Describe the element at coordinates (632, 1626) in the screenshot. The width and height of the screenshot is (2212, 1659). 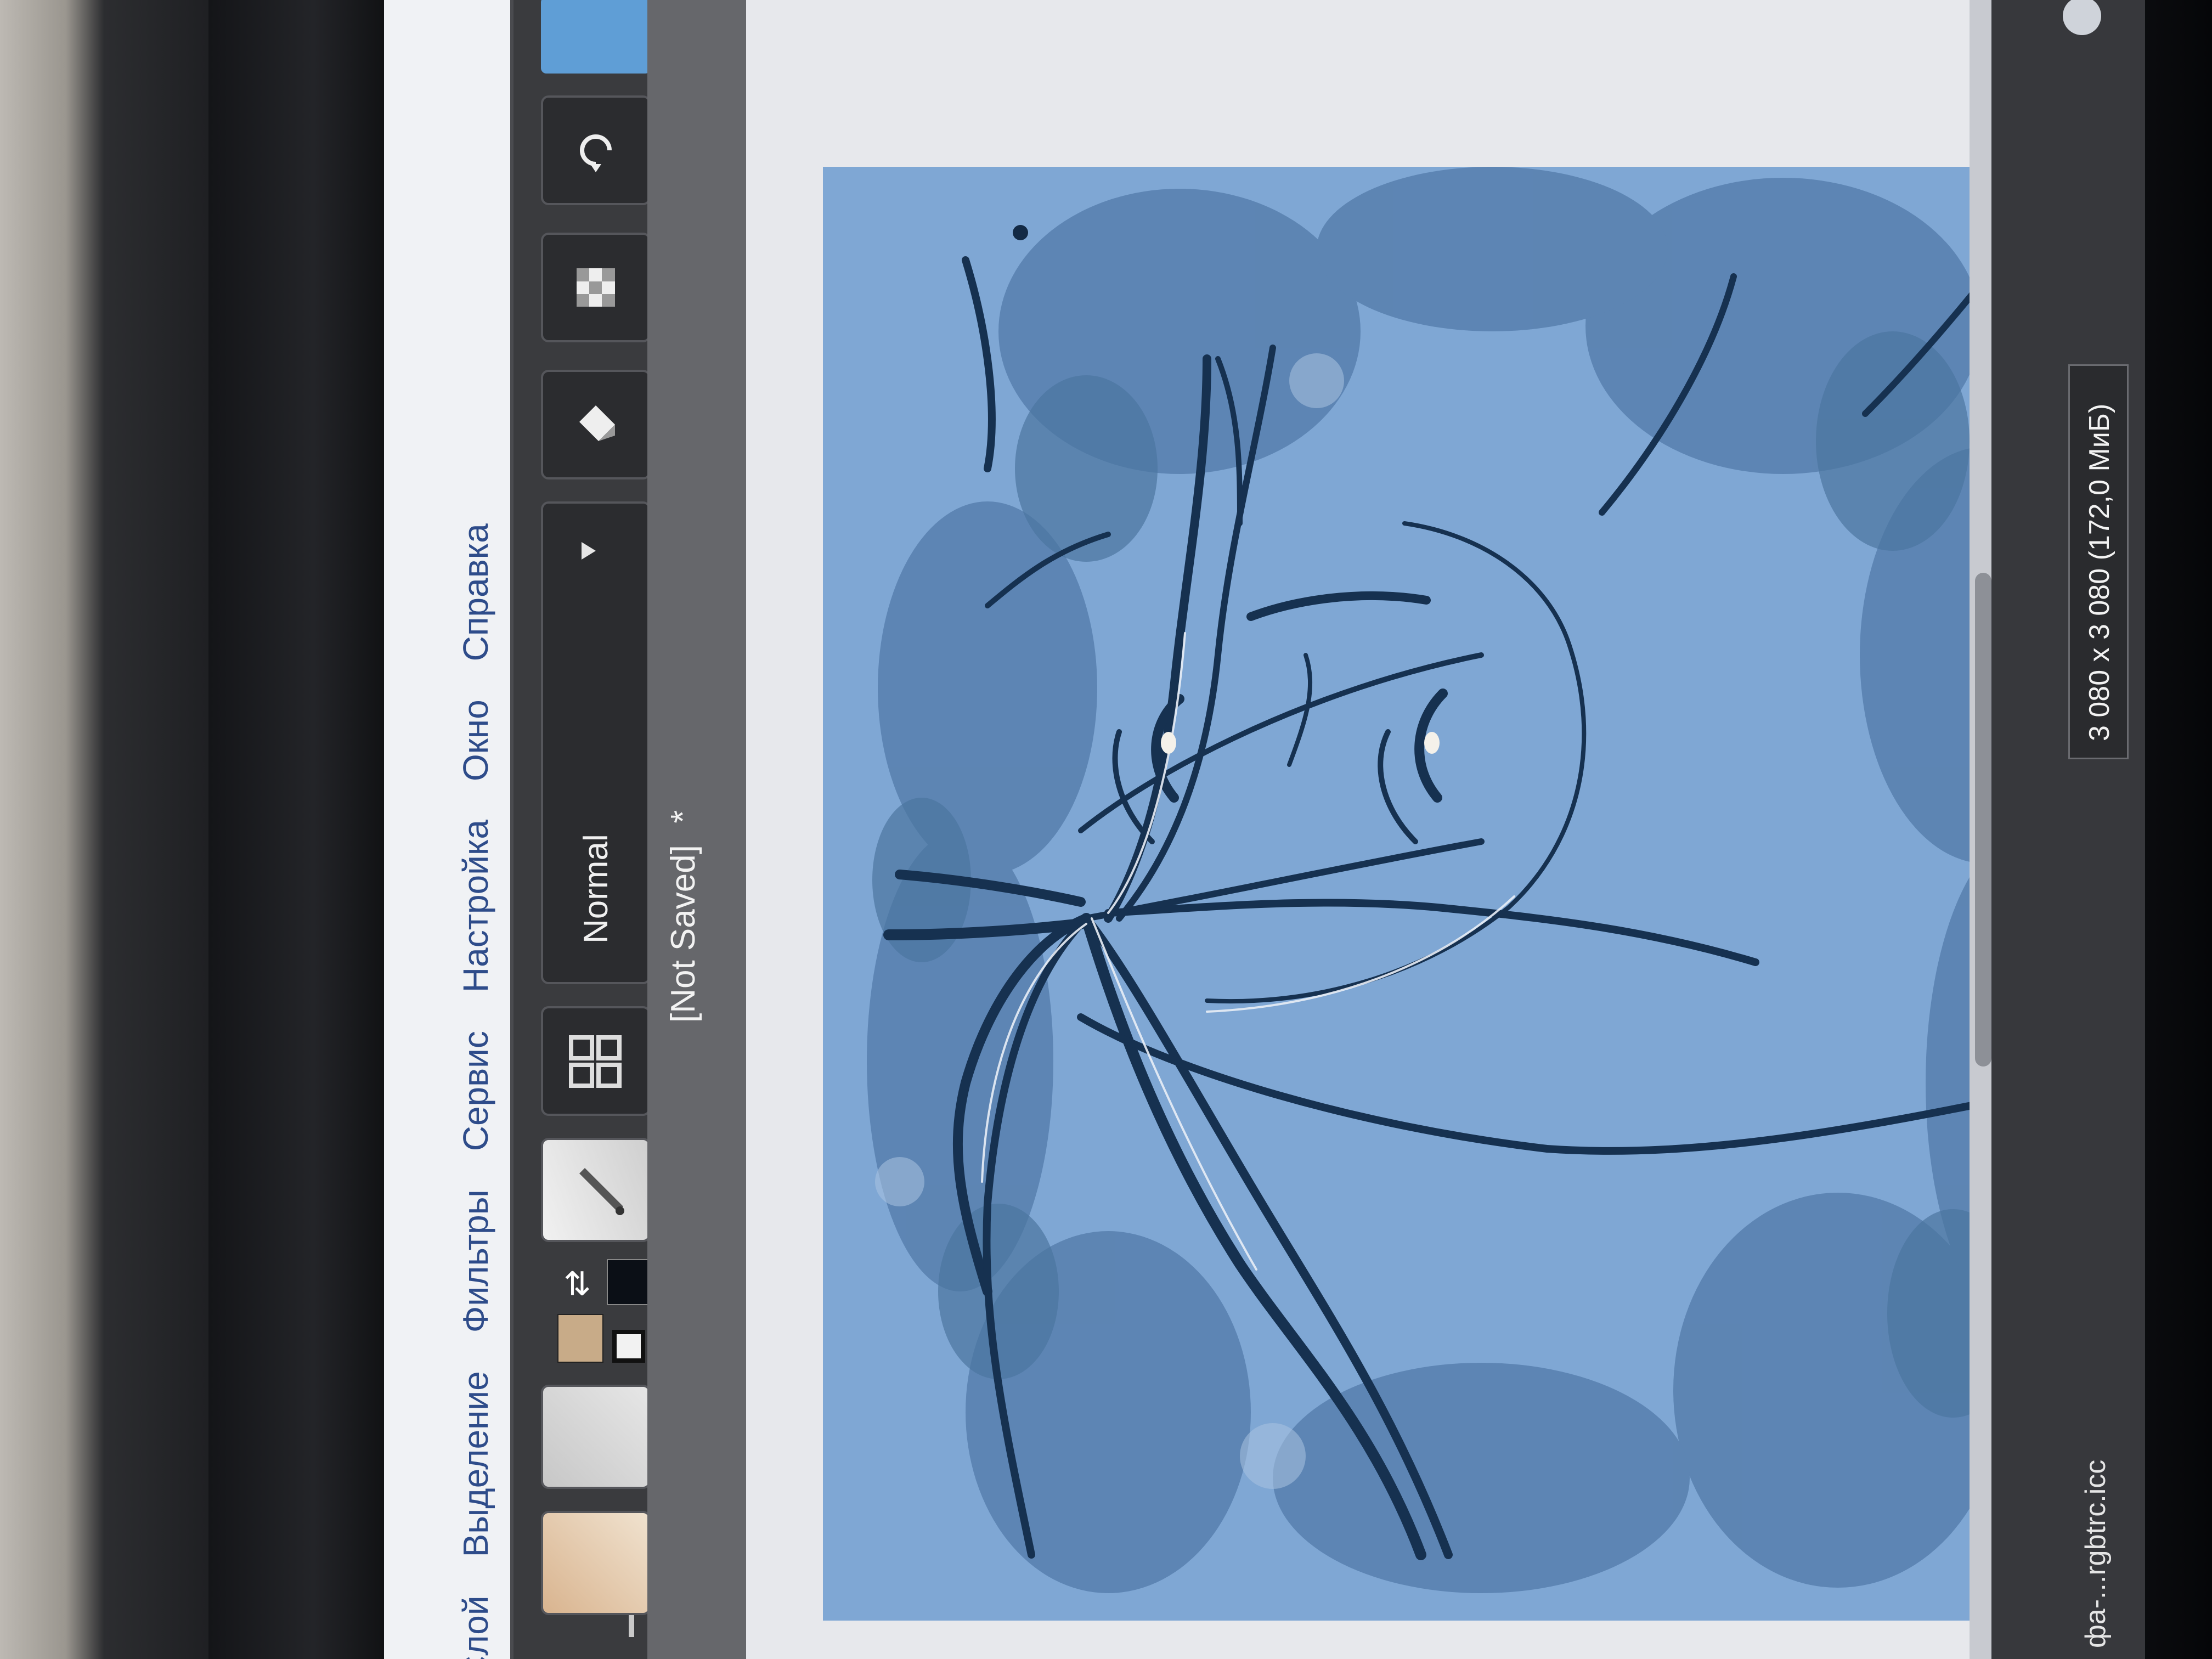
I see `drag-handle-icon` at that location.